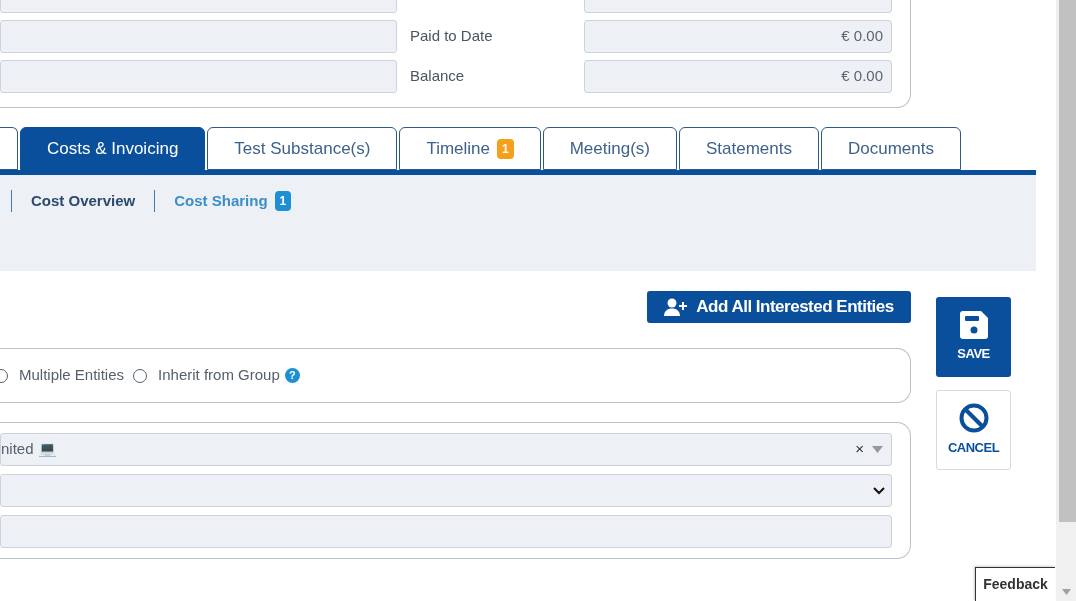 Image resolution: width=1076 pixels, height=601 pixels. What do you see at coordinates (1067, 261) in the screenshot?
I see `scrollbar-thumb` at bounding box center [1067, 261].